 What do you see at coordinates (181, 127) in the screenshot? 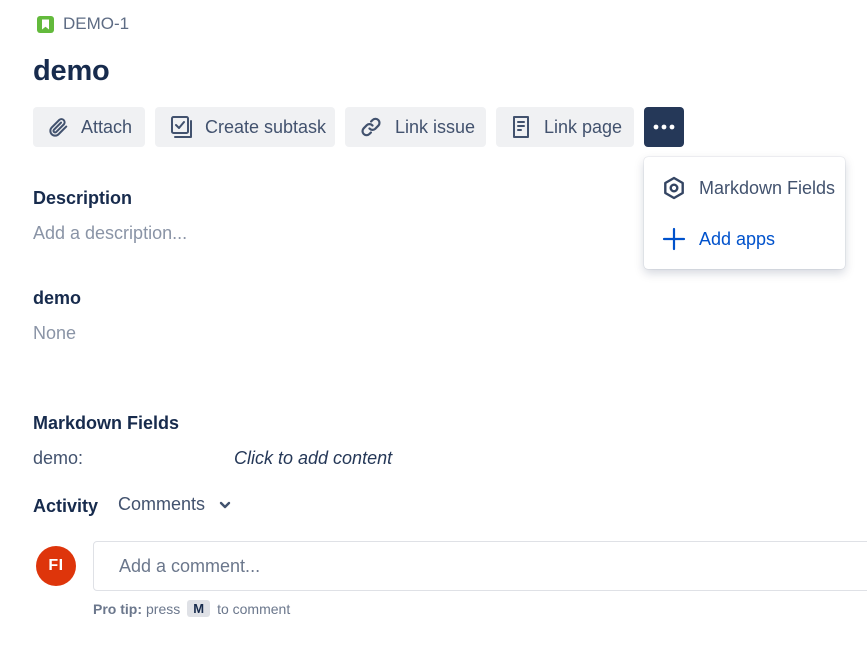
I see `subtask-icon` at bounding box center [181, 127].